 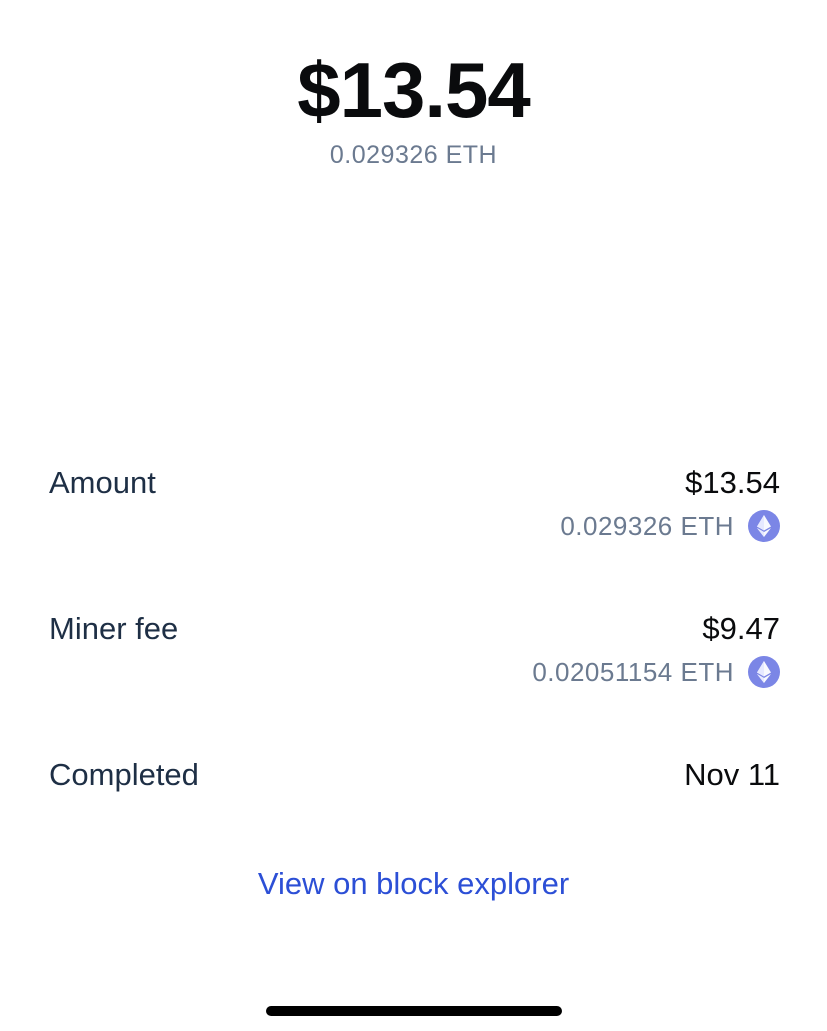 What do you see at coordinates (732, 482) in the screenshot?
I see `amount-usd-value: $13.54` at bounding box center [732, 482].